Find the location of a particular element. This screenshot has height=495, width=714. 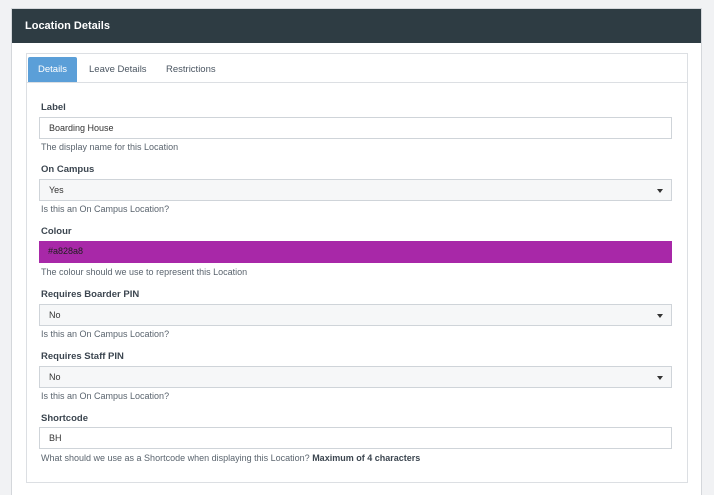

requires-boarder-pin-help-text: Is this an On Campus Location? is located at coordinates (105, 334).